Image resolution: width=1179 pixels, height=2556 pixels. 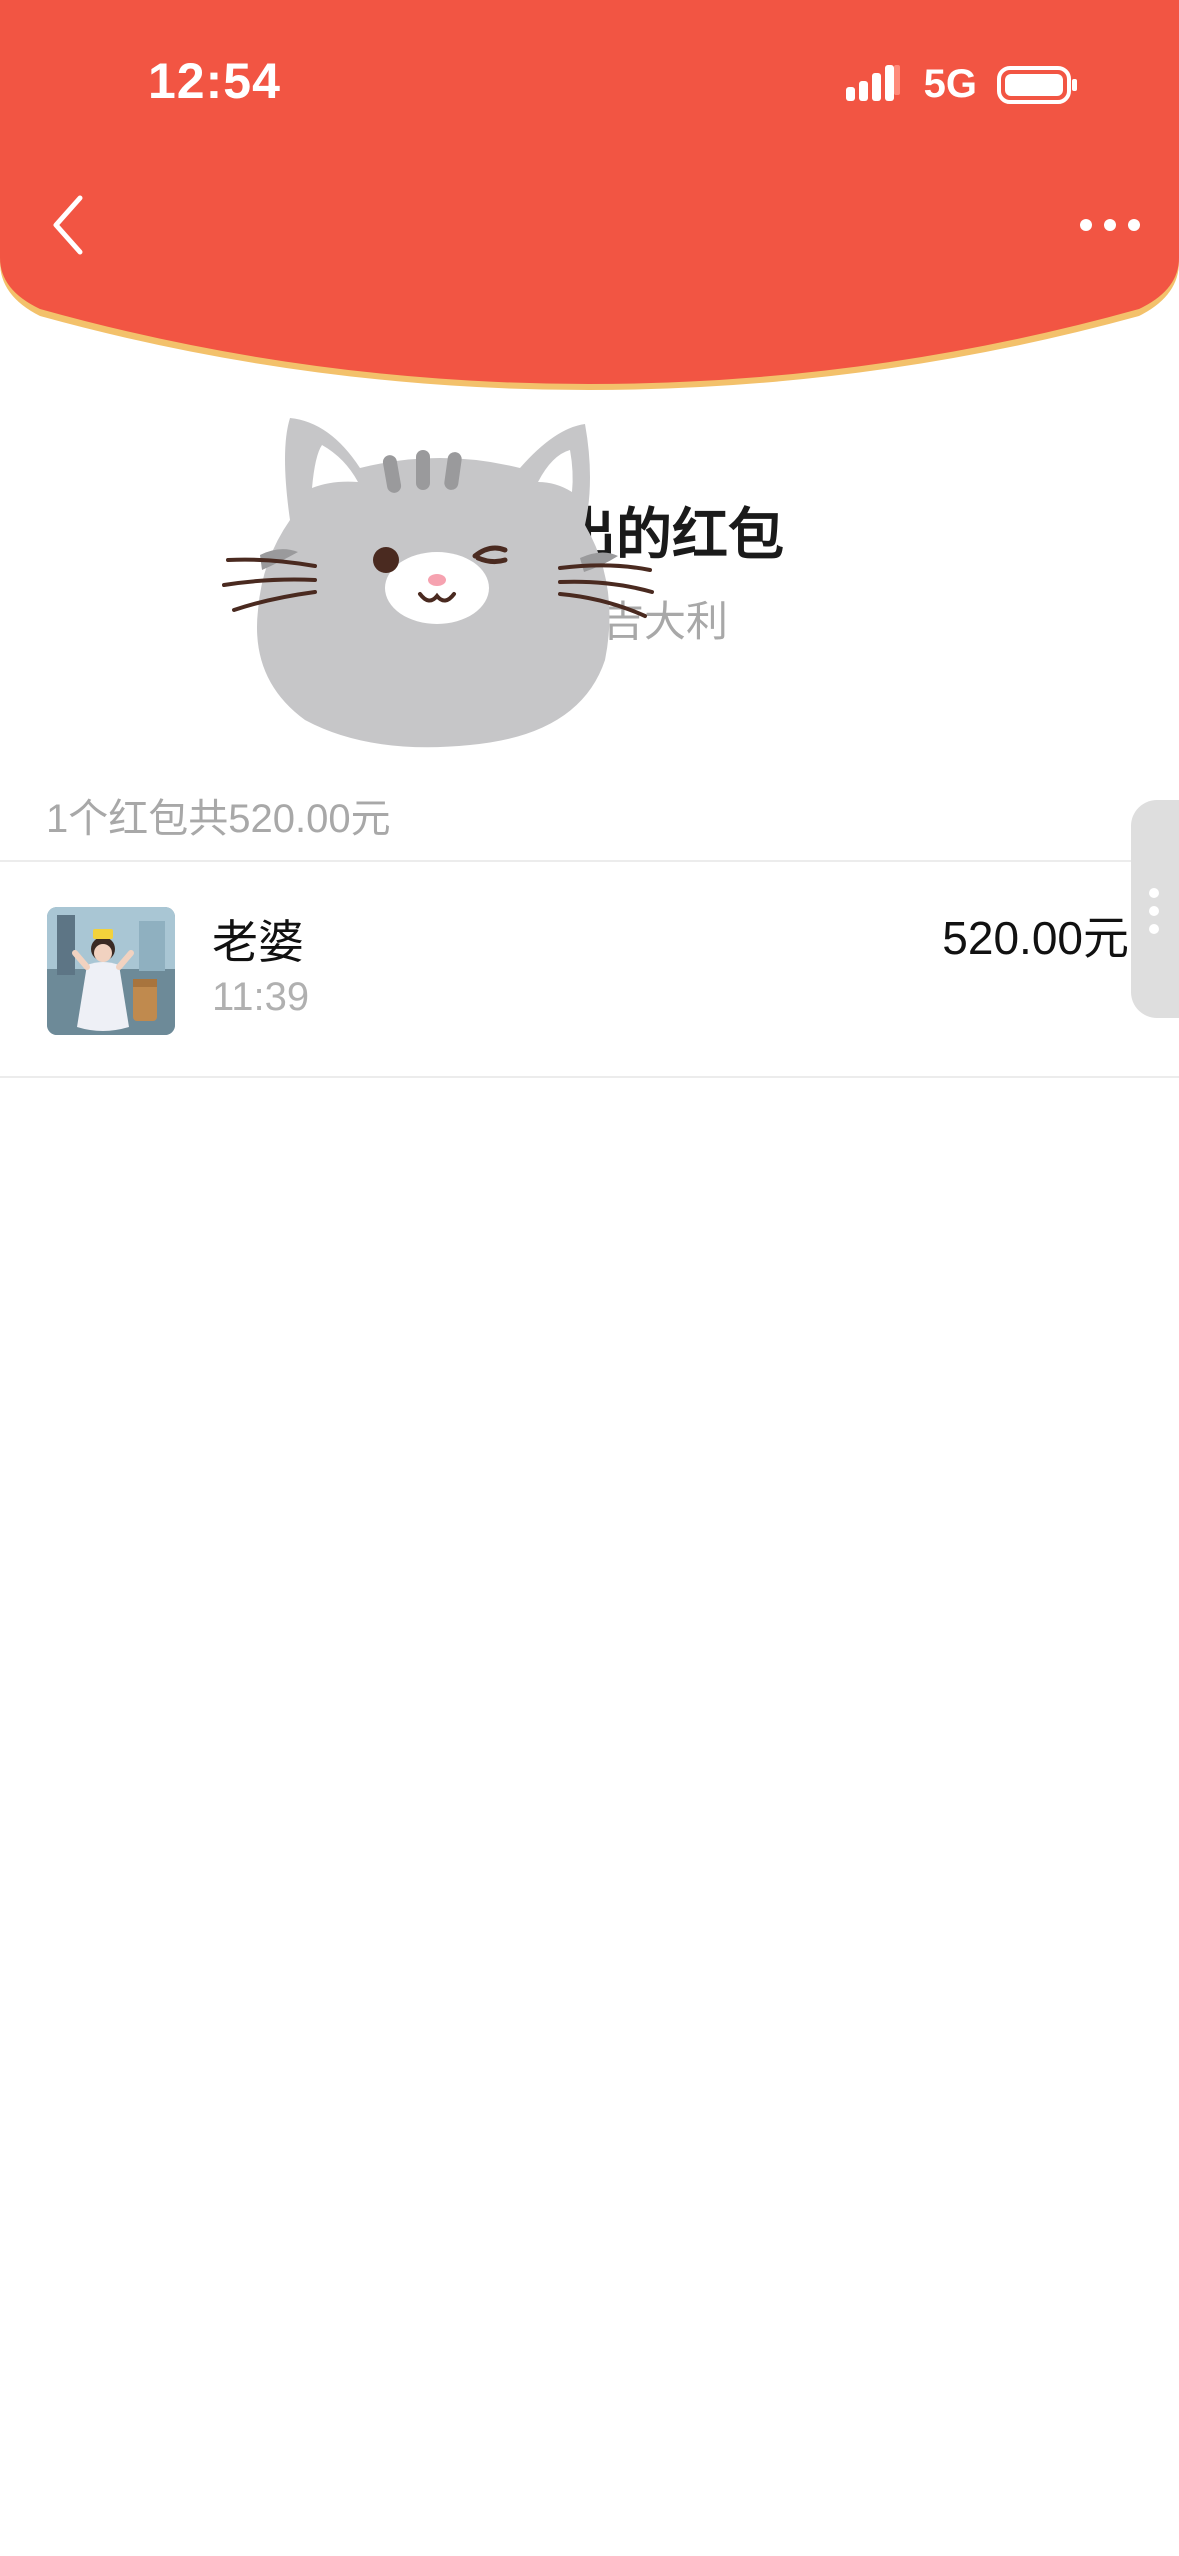 What do you see at coordinates (438, 583) in the screenshot?
I see `winking-cat-sticker` at bounding box center [438, 583].